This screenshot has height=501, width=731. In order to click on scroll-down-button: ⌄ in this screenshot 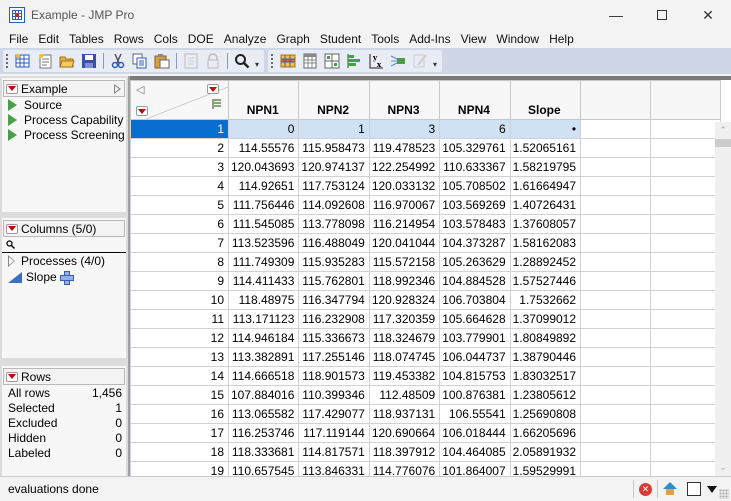, I will do `click(723, 467)`.